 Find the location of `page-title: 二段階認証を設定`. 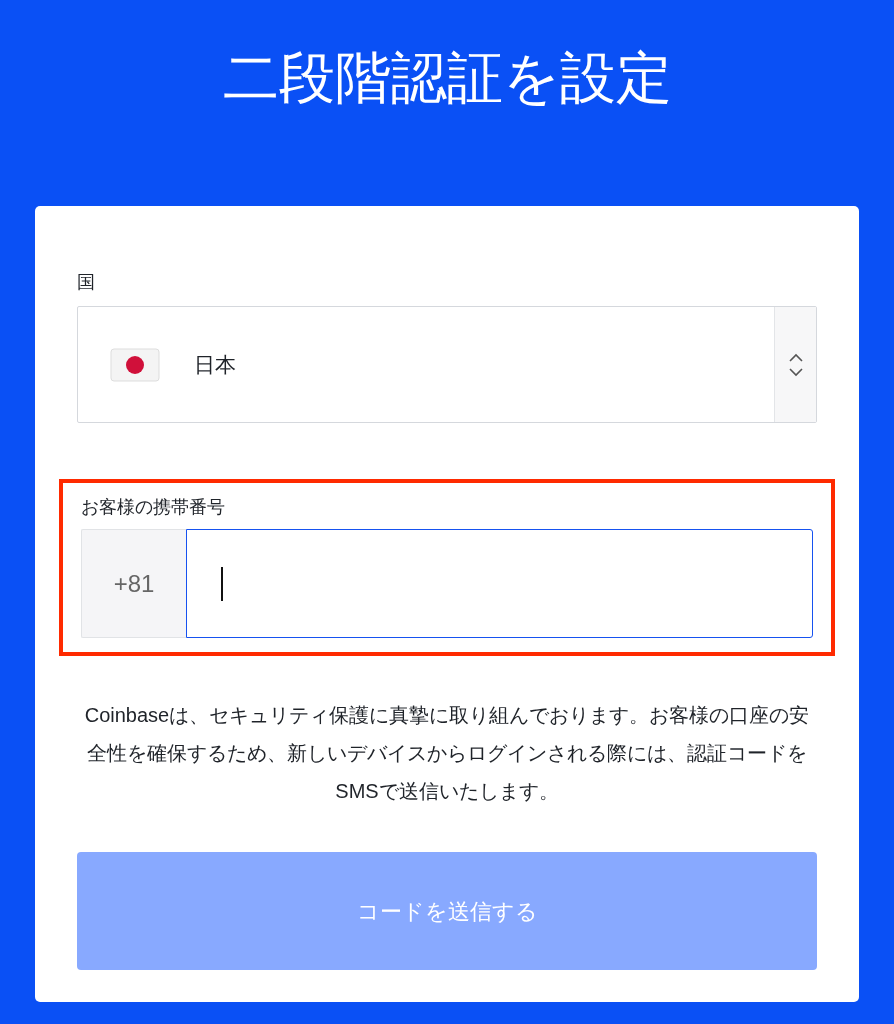

page-title: 二段階認証を設定 is located at coordinates (447, 78).